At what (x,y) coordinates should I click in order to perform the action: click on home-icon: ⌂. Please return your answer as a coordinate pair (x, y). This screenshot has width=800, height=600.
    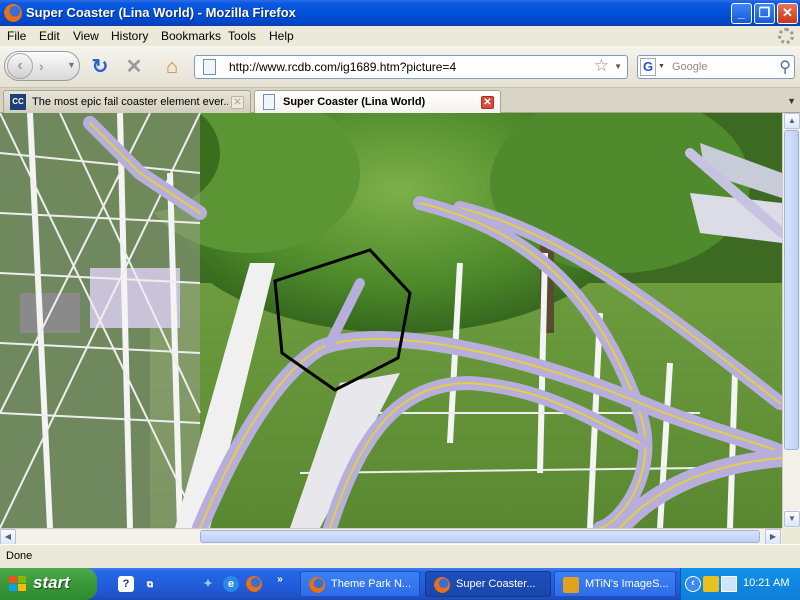
    Looking at the image, I should click on (172, 67).